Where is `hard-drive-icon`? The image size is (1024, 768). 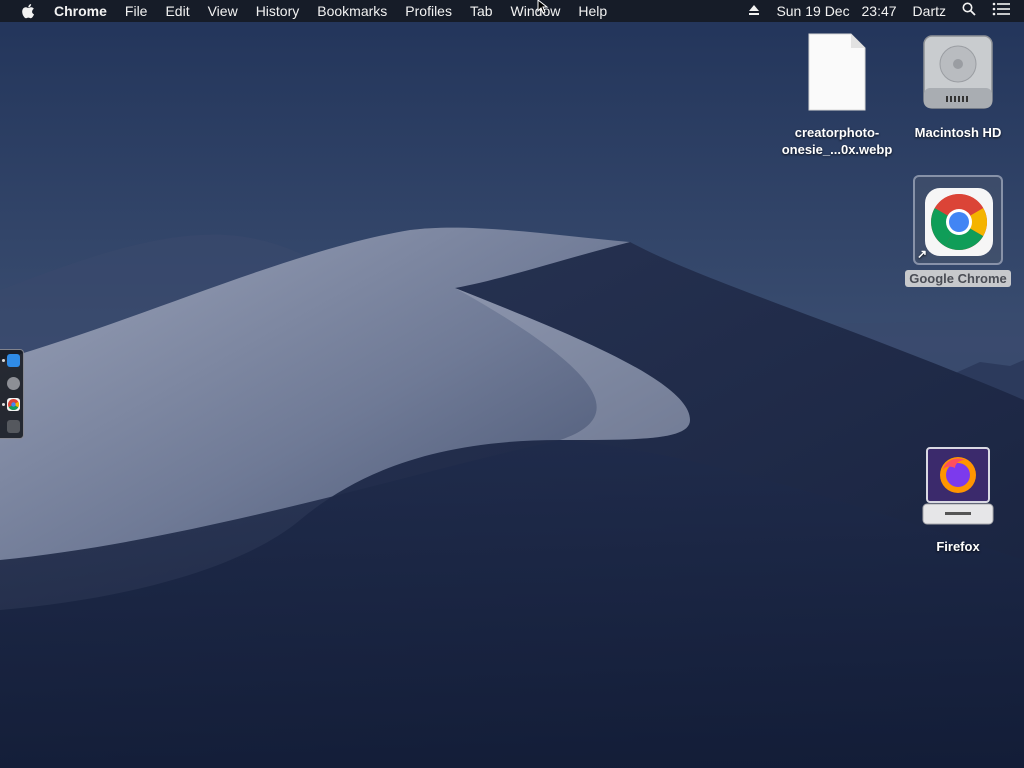 hard-drive-icon is located at coordinates (958, 72).